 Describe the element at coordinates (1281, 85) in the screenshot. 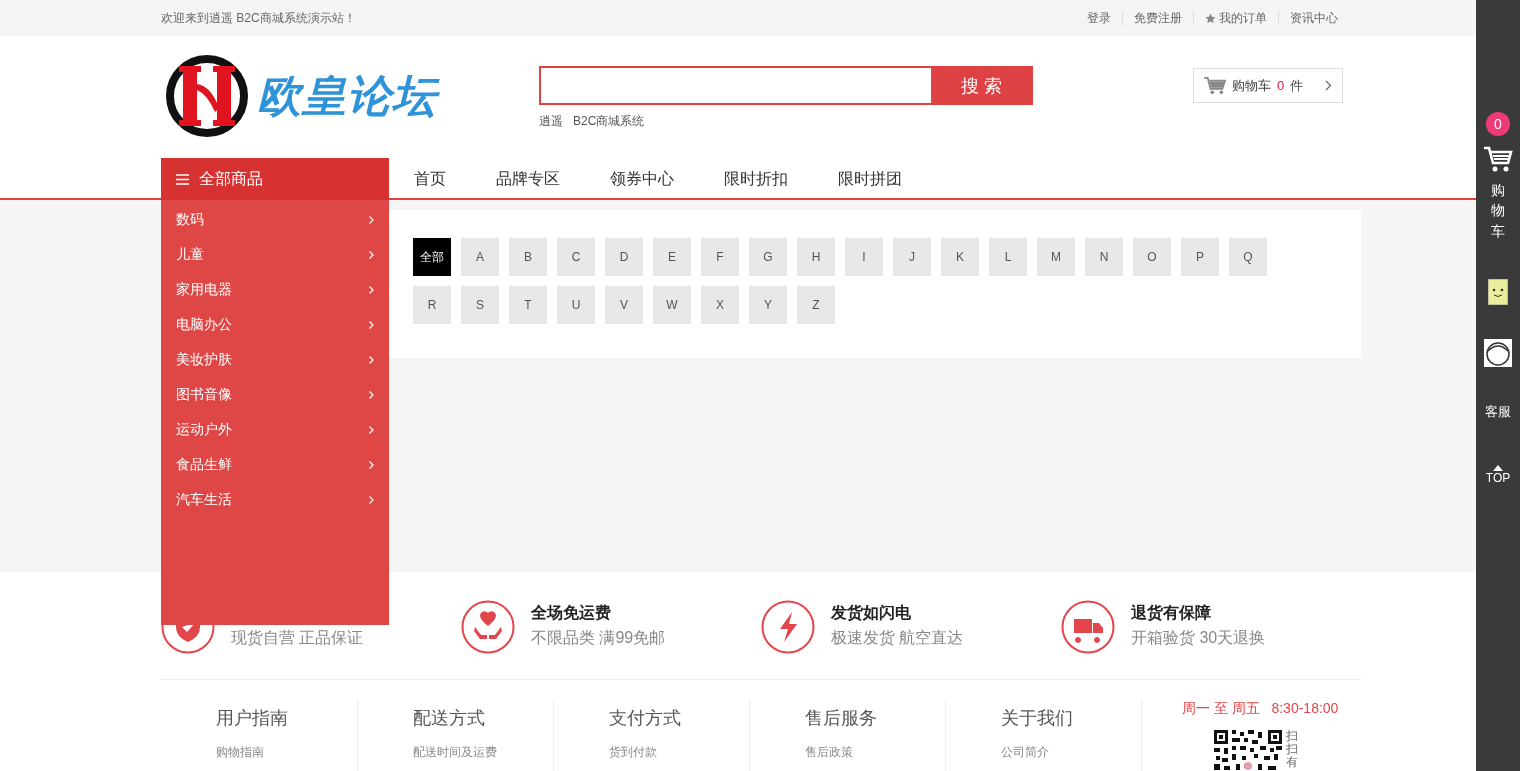

I see `cart-count: 0` at that location.